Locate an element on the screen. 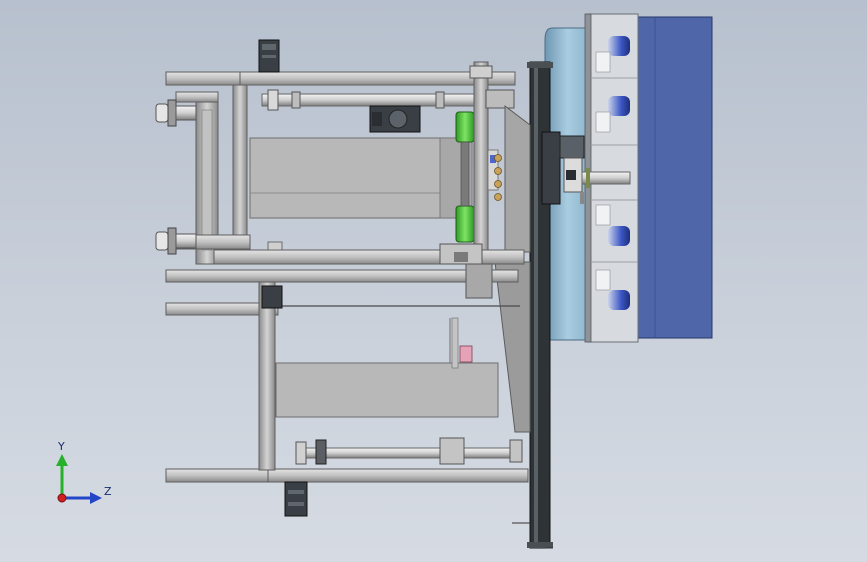 The width and height of the screenshot is (867, 562). left-wheel-top is located at coordinates (176, 113).